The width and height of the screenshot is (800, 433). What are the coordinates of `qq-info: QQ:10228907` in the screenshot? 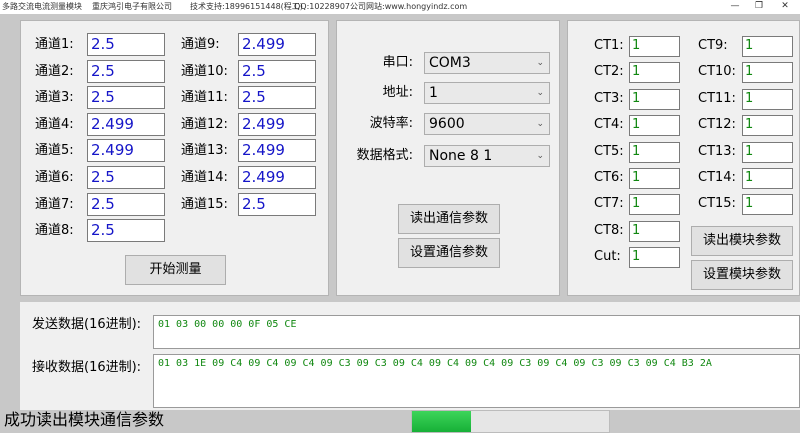 It's located at (322, 6).